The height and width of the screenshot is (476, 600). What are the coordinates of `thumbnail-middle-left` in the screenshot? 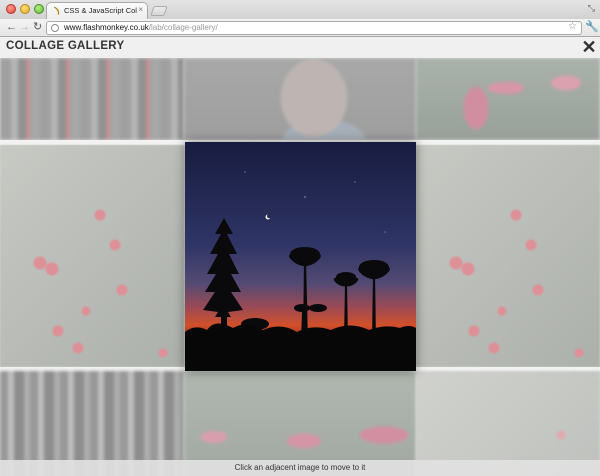 It's located at (92, 256).